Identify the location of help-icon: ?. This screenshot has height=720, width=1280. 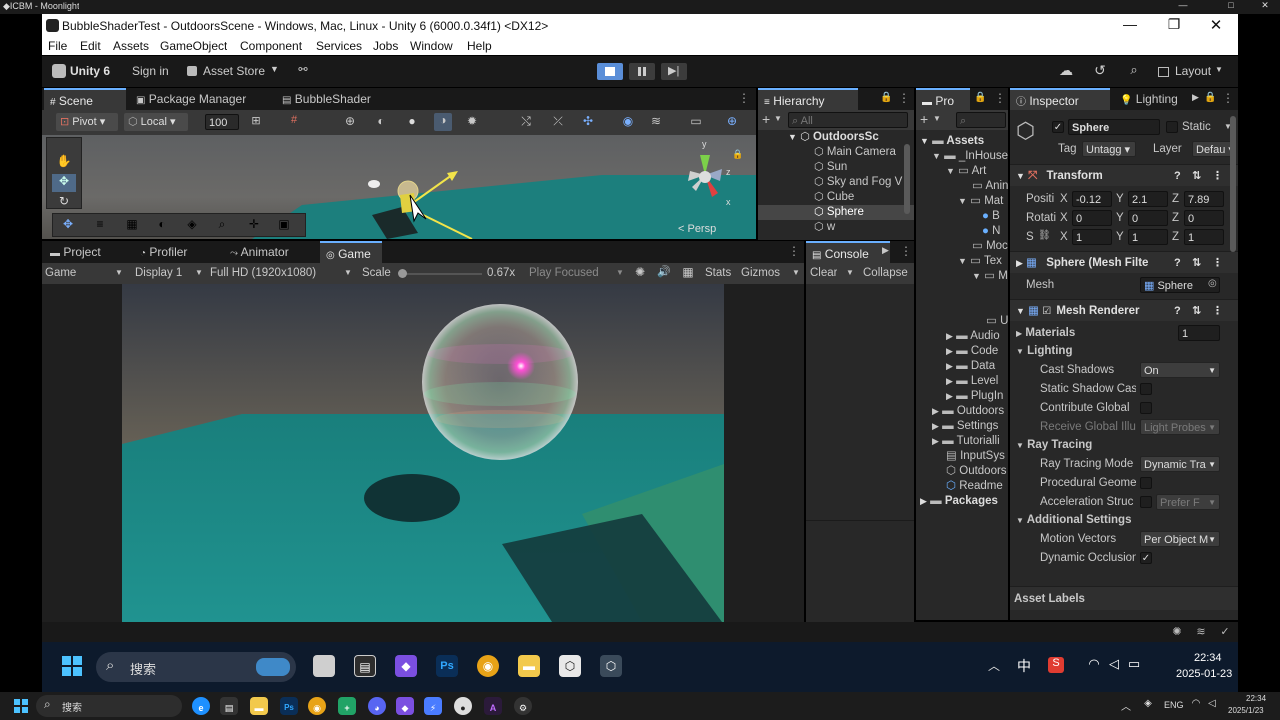
(1177, 176).